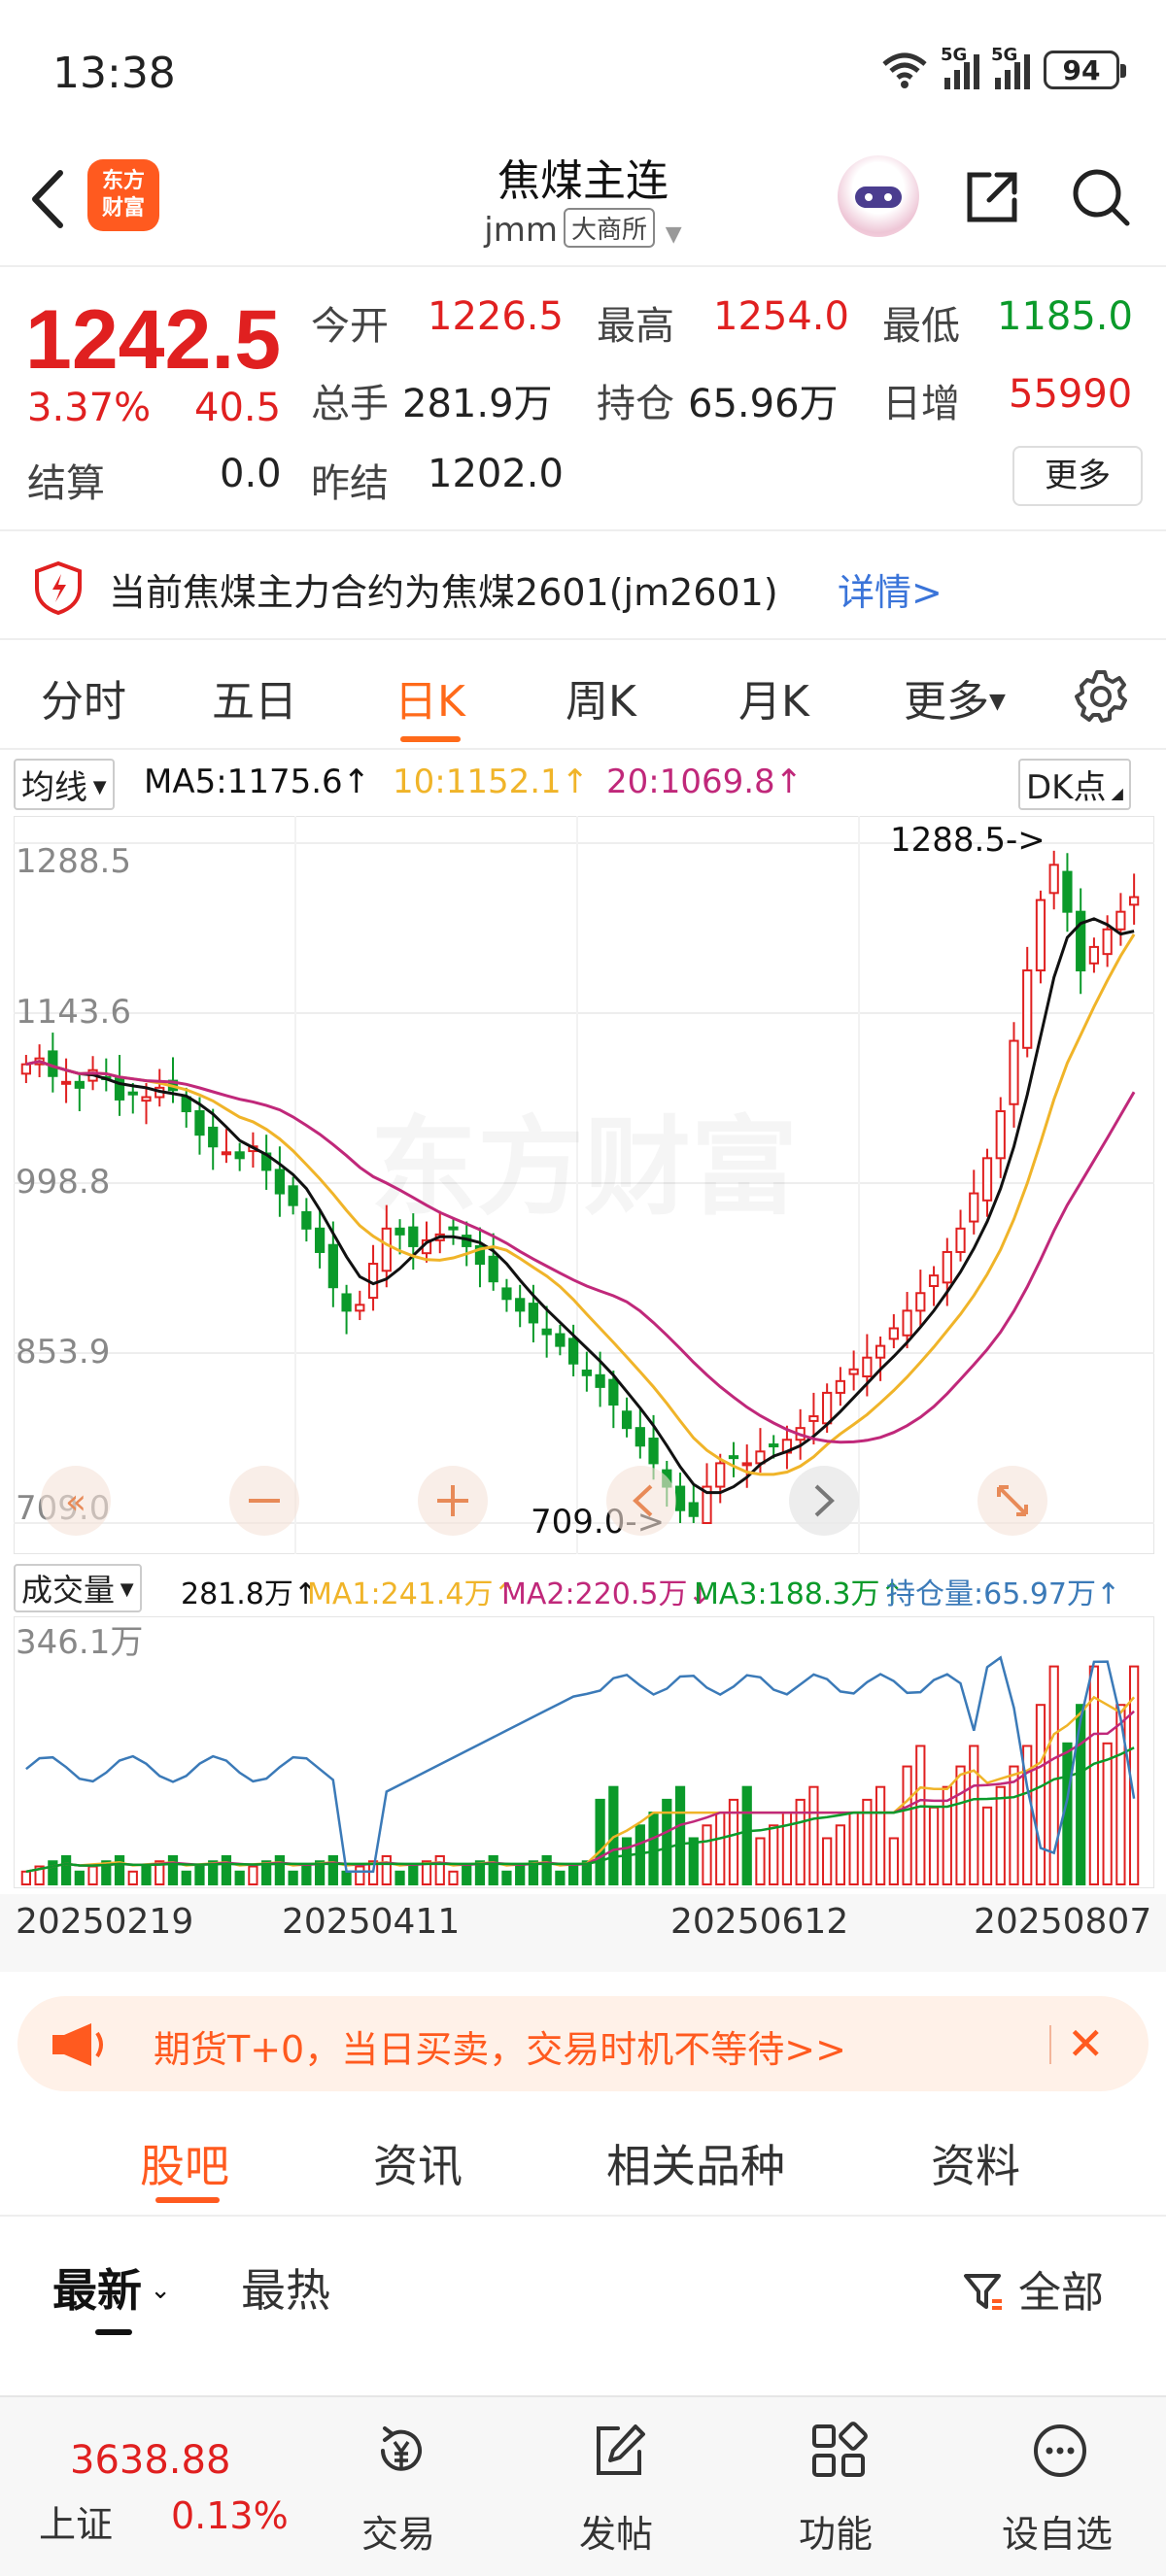 This screenshot has height=2576, width=1166. What do you see at coordinates (1050, 2045) in the screenshot?
I see `promo-divider` at bounding box center [1050, 2045].